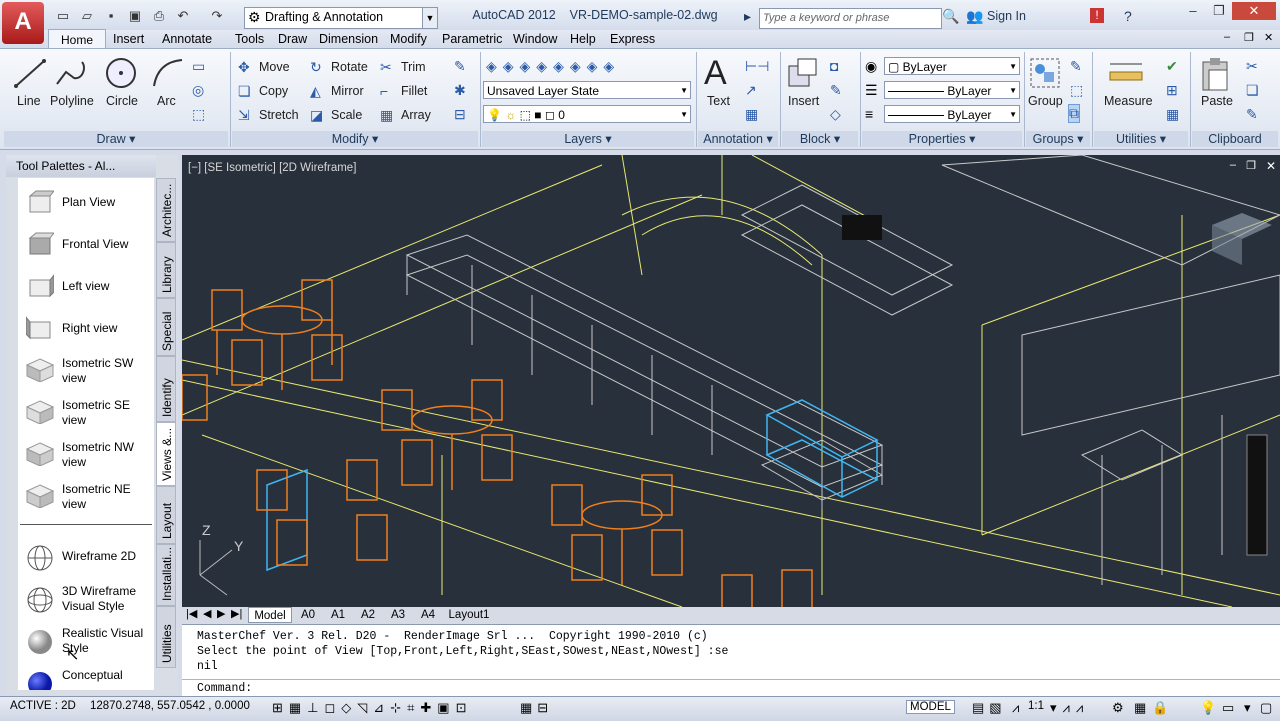 The width and height of the screenshot is (1280, 721). I want to click on layout-tab-layout1: Layout1, so click(469, 615).